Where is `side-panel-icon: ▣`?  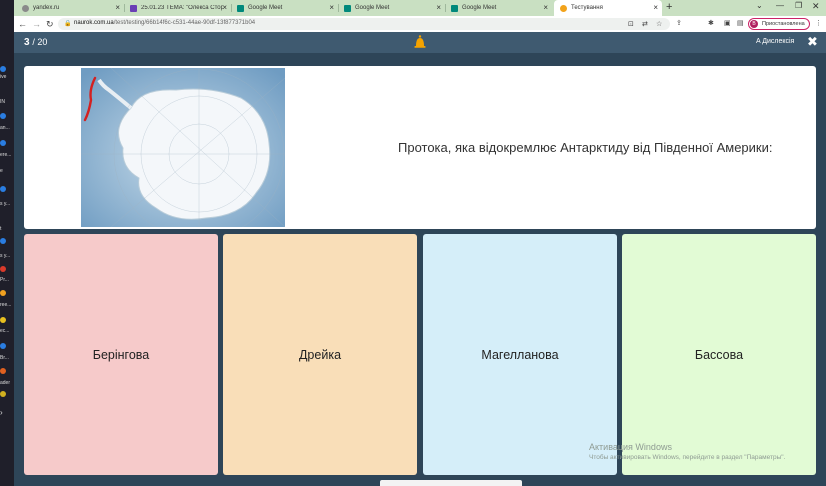 side-panel-icon: ▣ is located at coordinates (727, 23).